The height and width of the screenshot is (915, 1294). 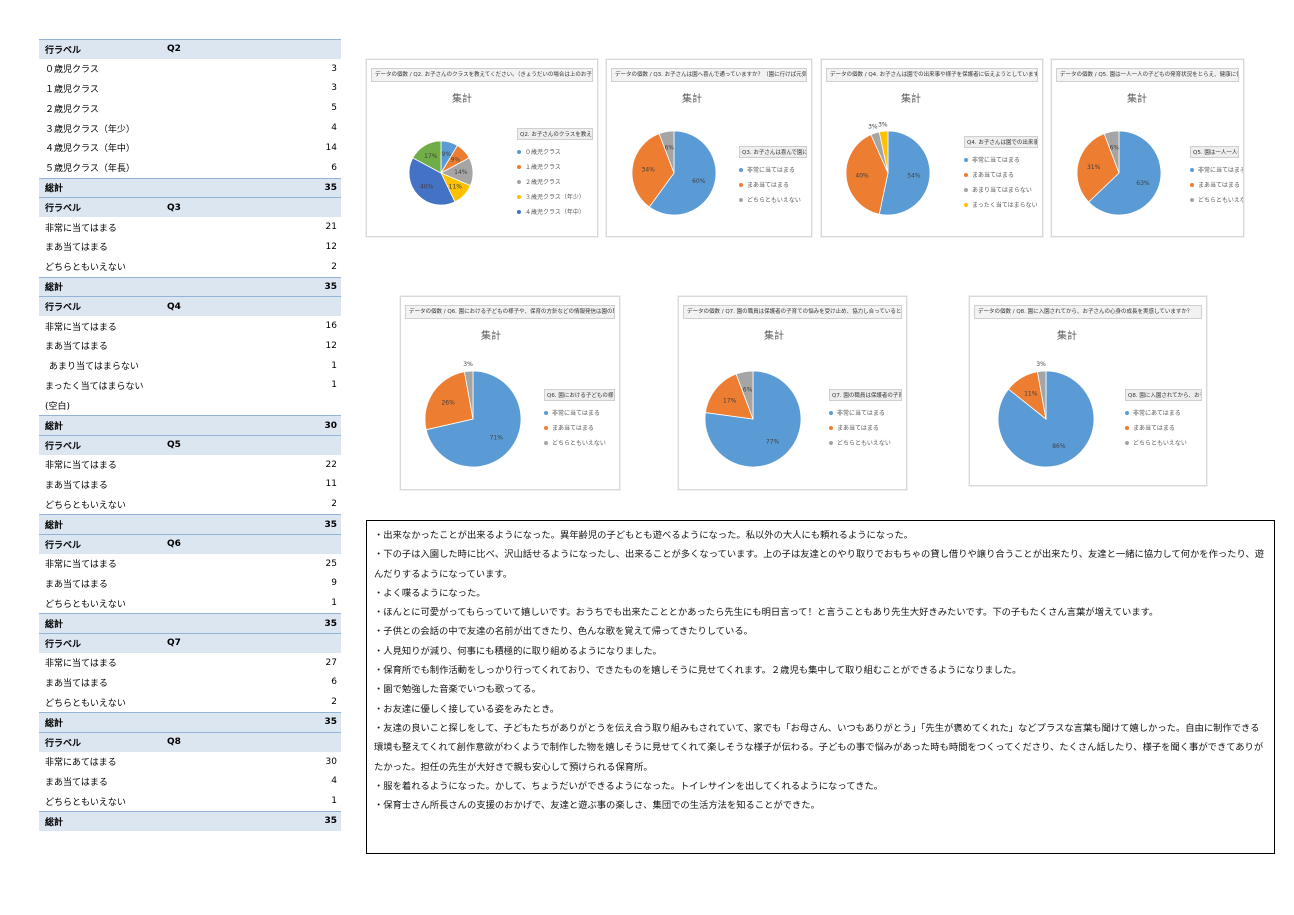 What do you see at coordinates (456, 187) in the screenshot?
I see `slice-data-label: 11%` at bounding box center [456, 187].